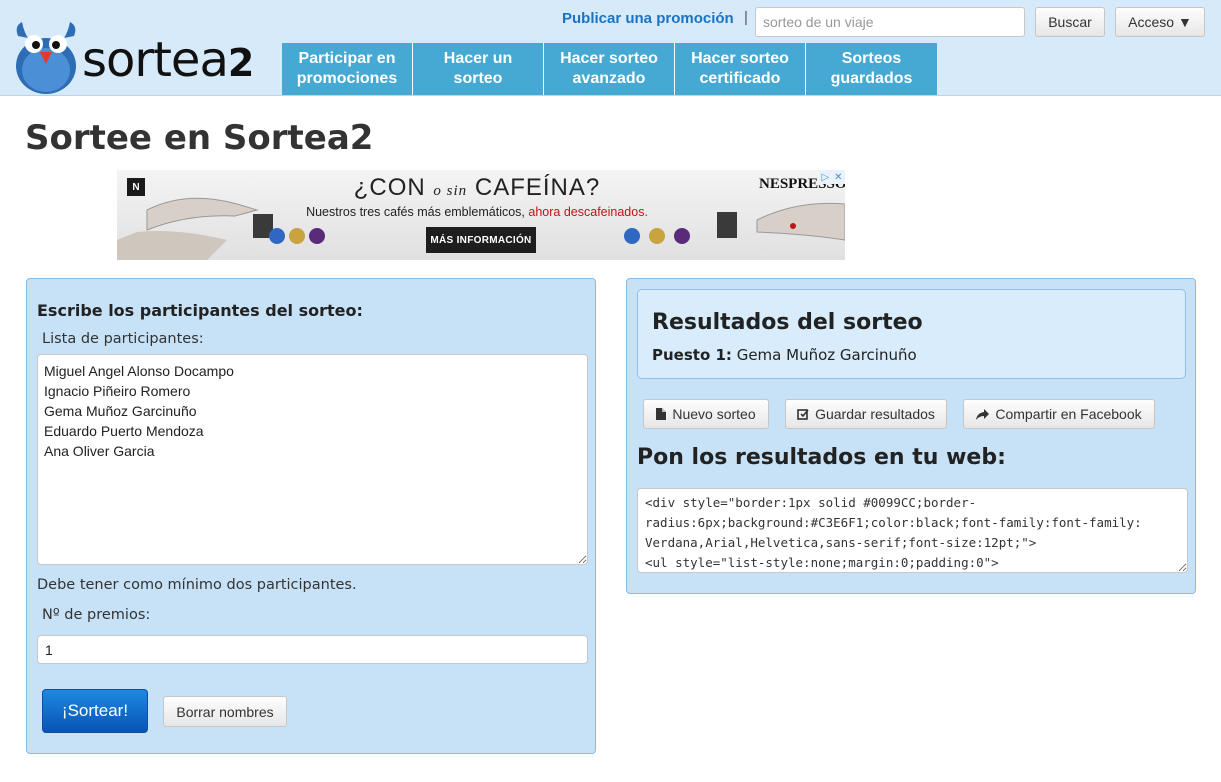 Image resolution: width=1221 pixels, height=782 pixels. What do you see at coordinates (168, 60) in the screenshot?
I see `logo-wordmark: sortea2` at bounding box center [168, 60].